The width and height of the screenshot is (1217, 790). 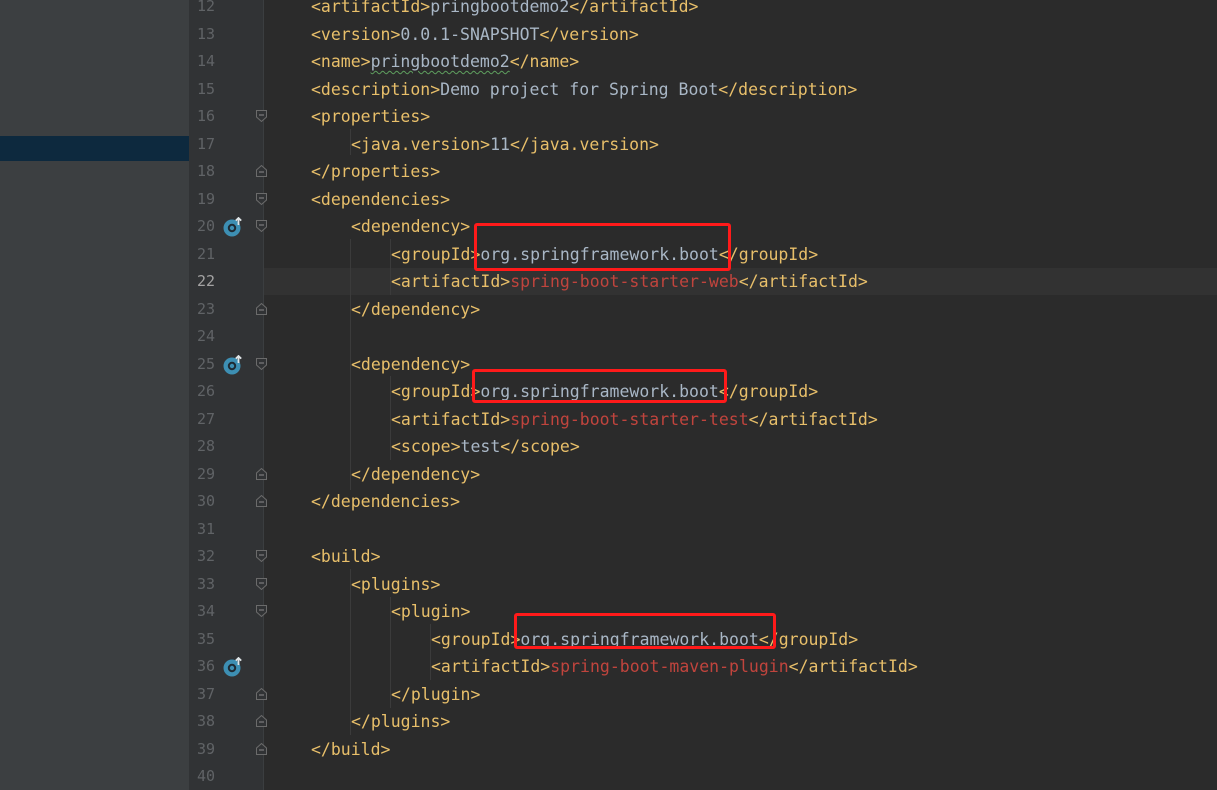 What do you see at coordinates (205, 7) in the screenshot?
I see `line-number: 12` at bounding box center [205, 7].